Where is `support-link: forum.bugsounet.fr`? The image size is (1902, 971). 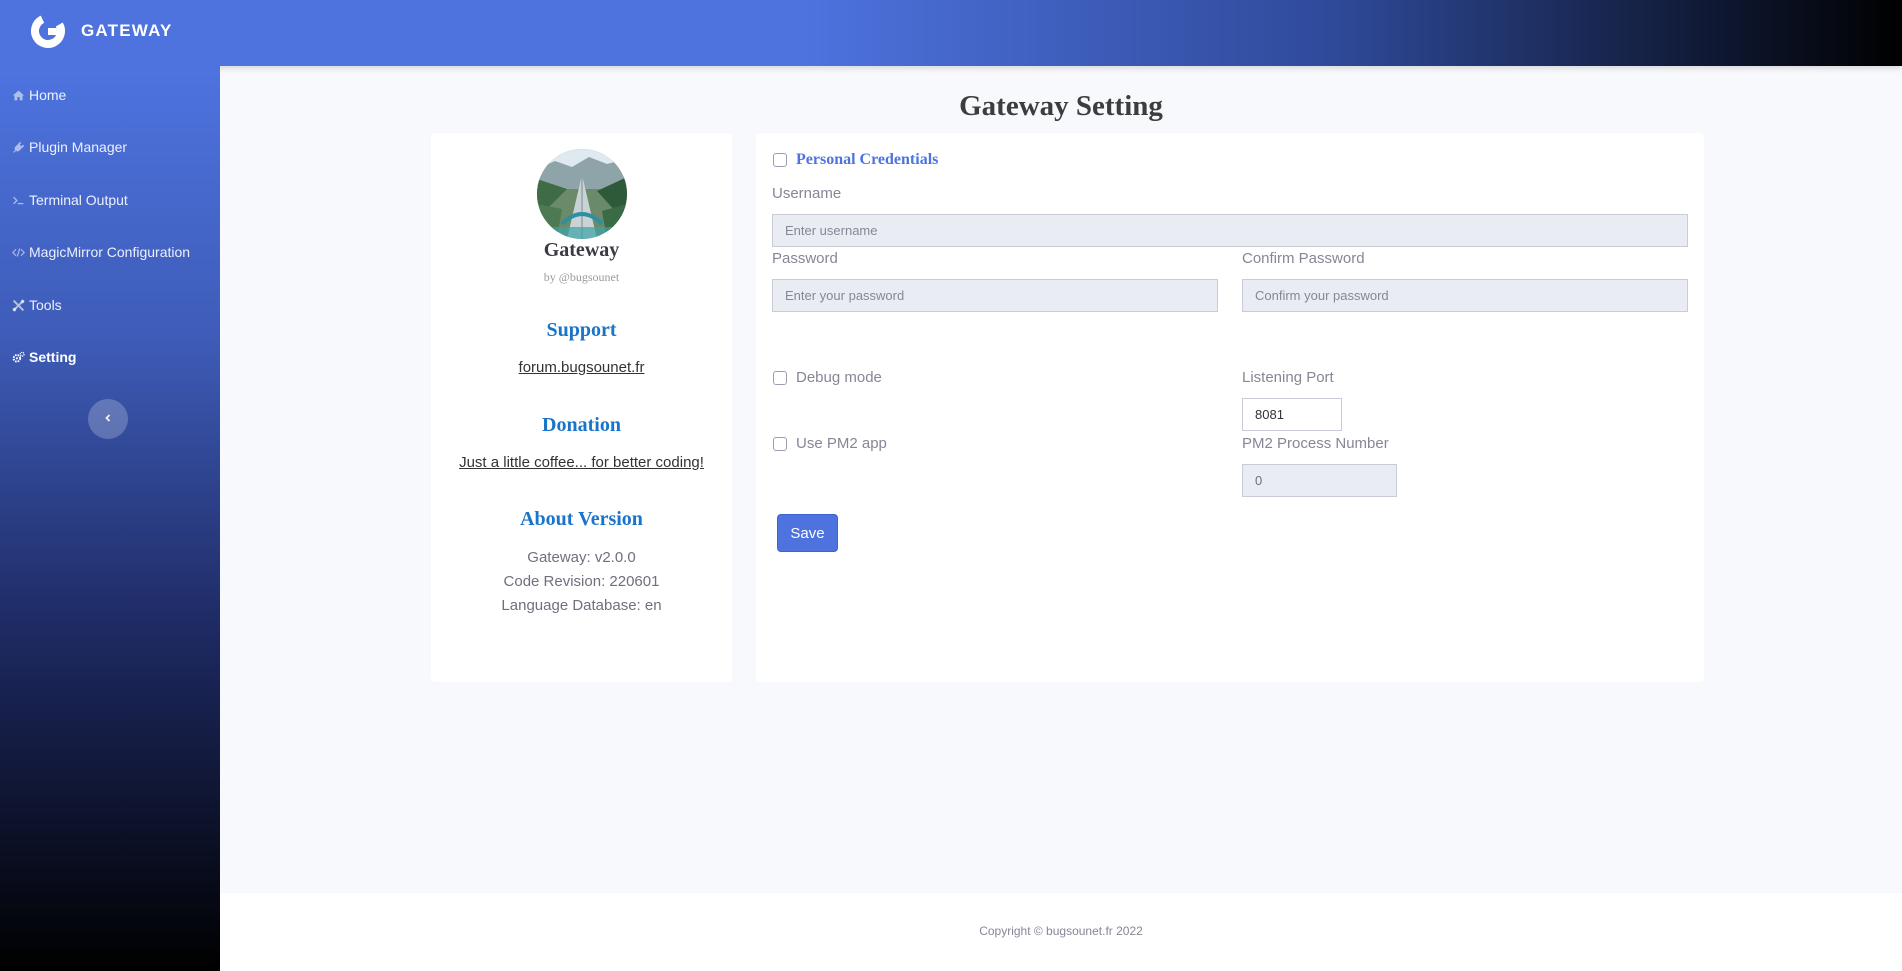
support-link: forum.bugsounet.fr is located at coordinates (581, 367).